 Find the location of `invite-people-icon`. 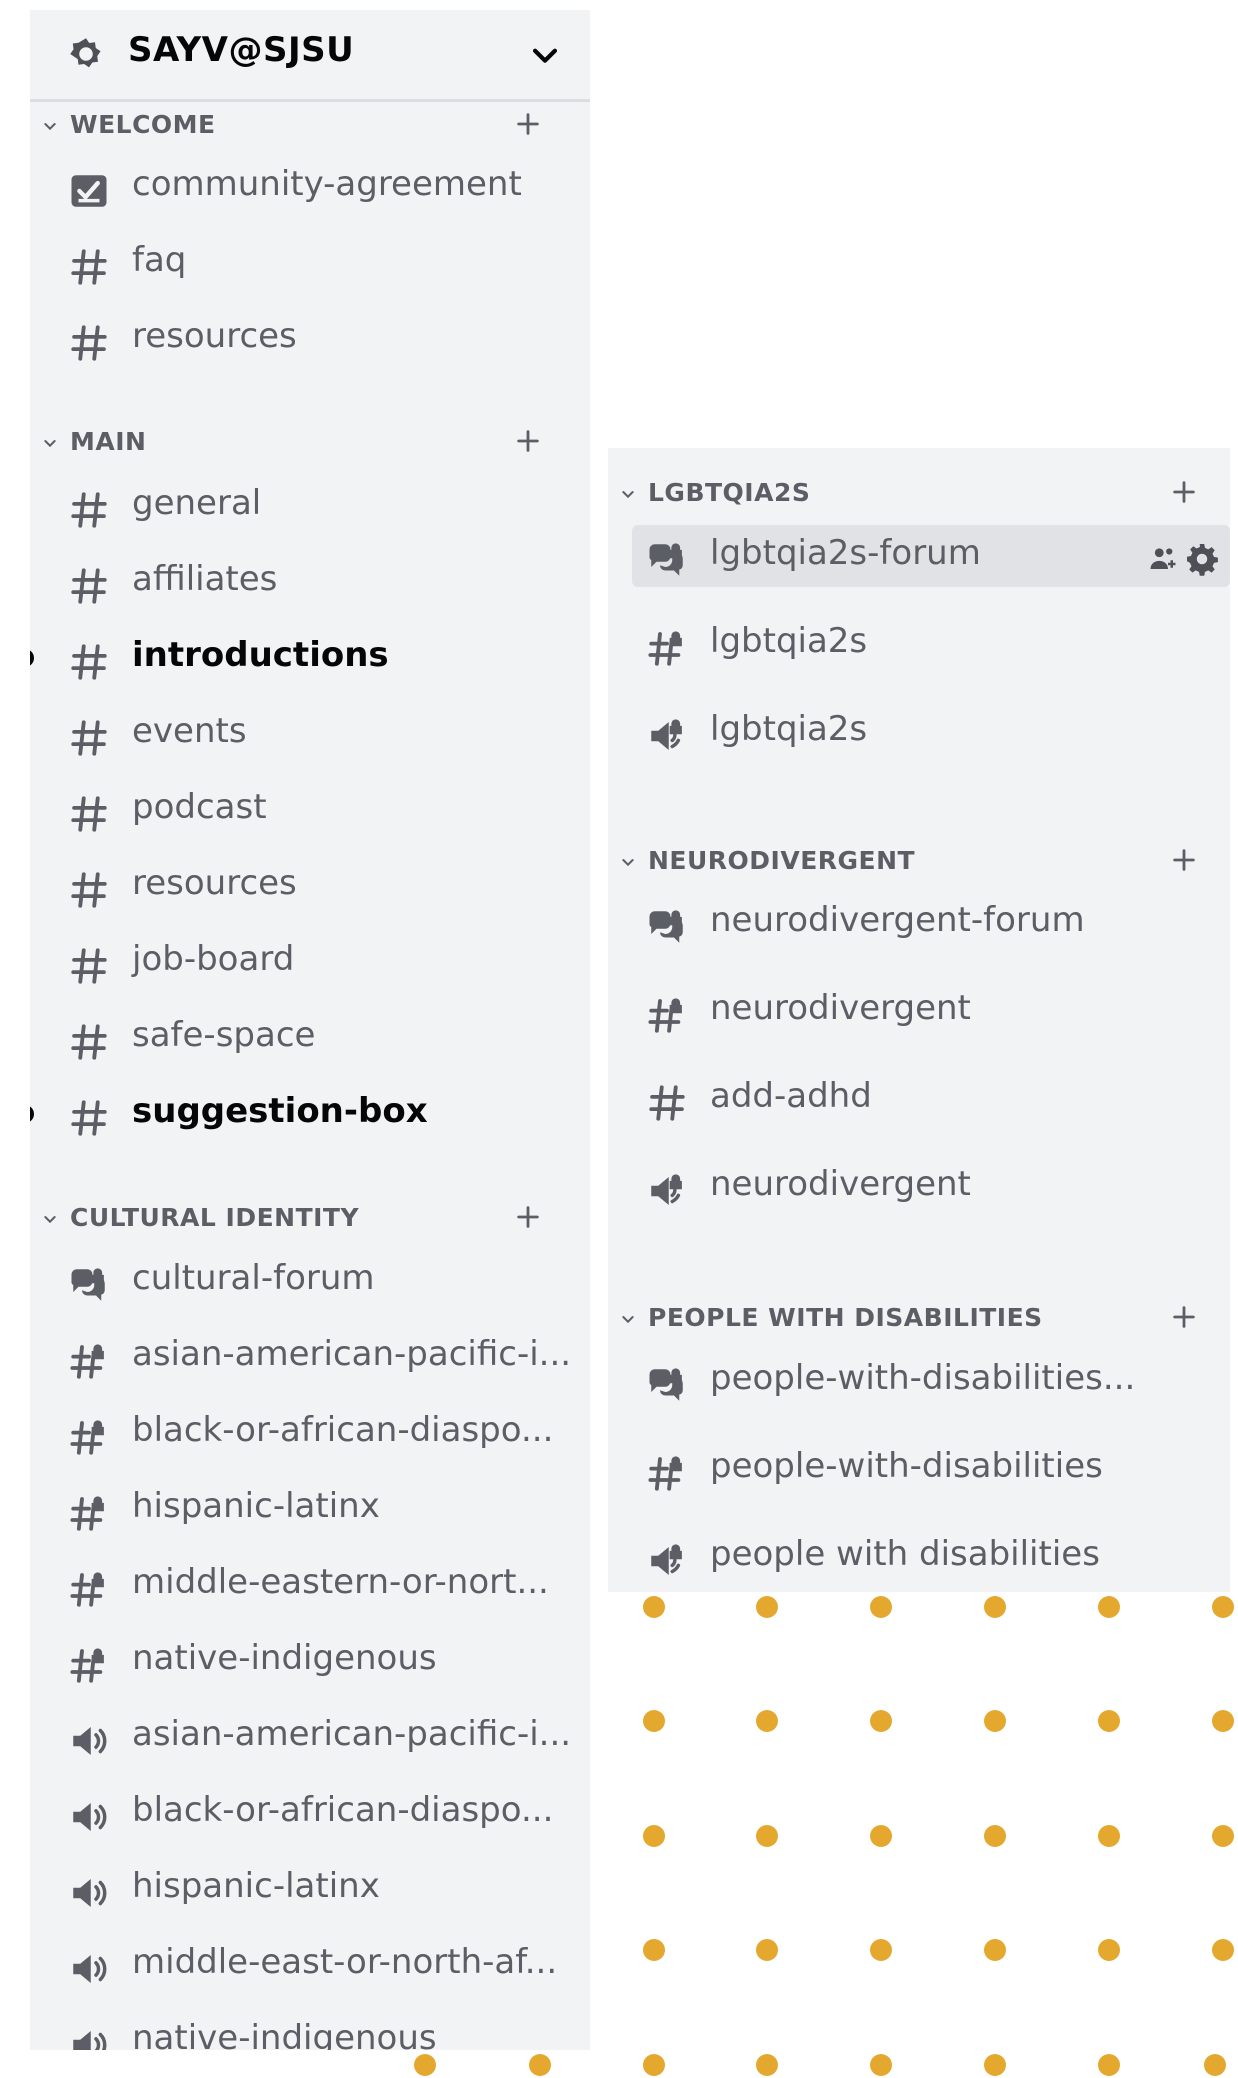

invite-people-icon is located at coordinates (1163, 559).